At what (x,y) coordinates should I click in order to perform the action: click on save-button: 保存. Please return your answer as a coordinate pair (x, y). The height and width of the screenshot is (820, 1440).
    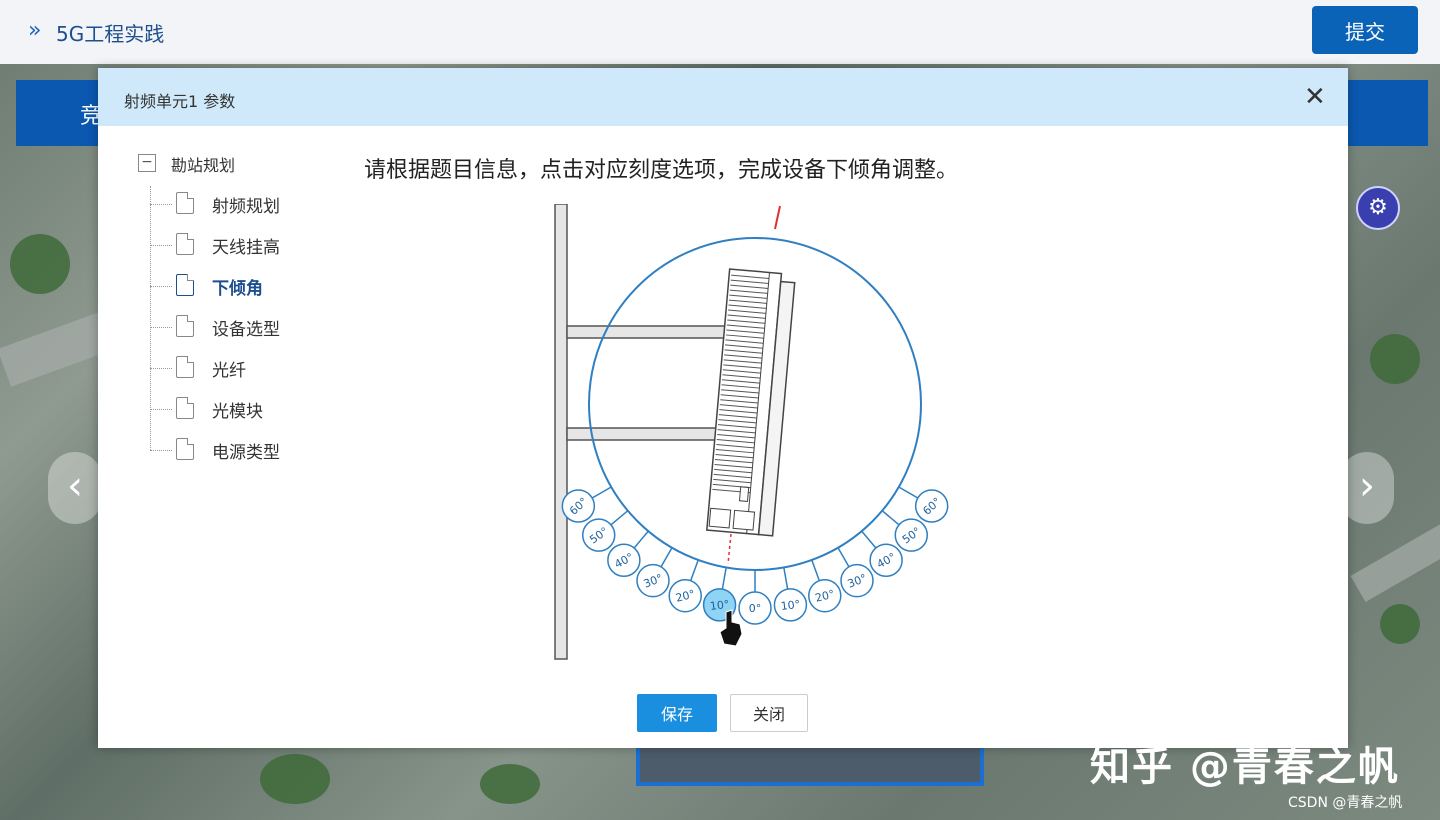
    Looking at the image, I should click on (677, 713).